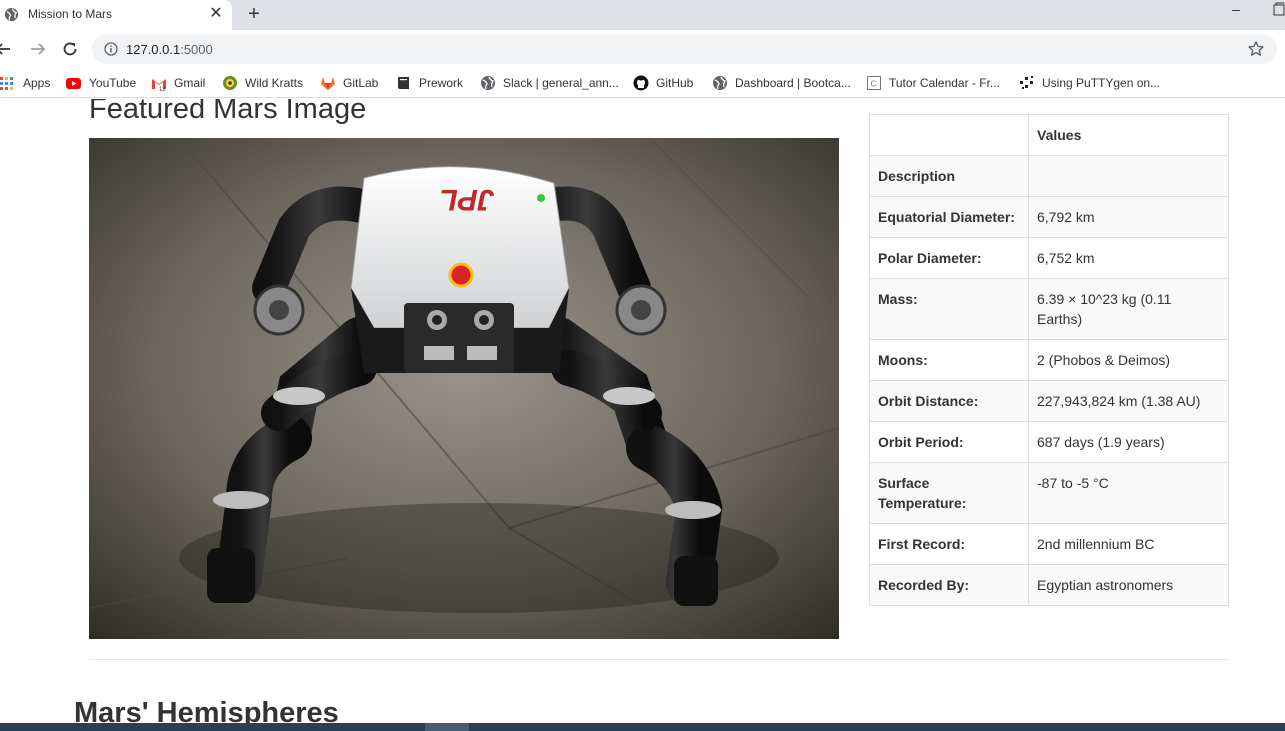  What do you see at coordinates (949, 217) in the screenshot?
I see `fact-label: Equatorial Diameter:` at bounding box center [949, 217].